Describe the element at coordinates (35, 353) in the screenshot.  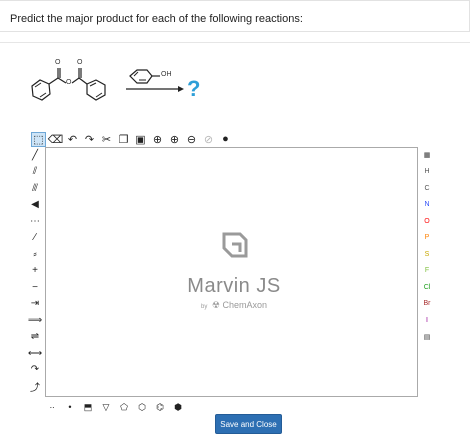
I see `resonance-arrow-icon: ⟷` at that location.